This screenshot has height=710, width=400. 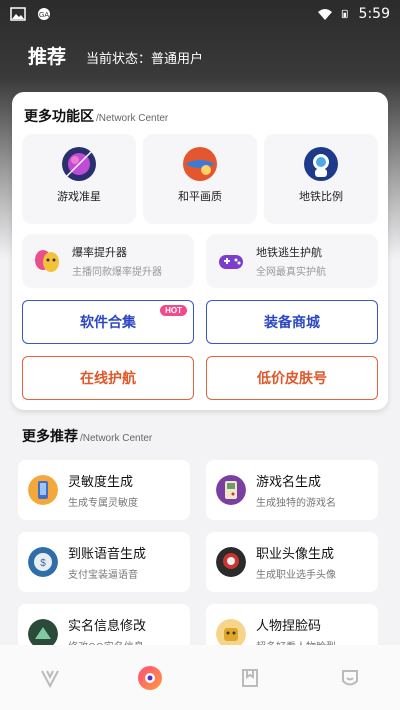 What do you see at coordinates (18, 14) in the screenshot?
I see `gallery-icon` at bounding box center [18, 14].